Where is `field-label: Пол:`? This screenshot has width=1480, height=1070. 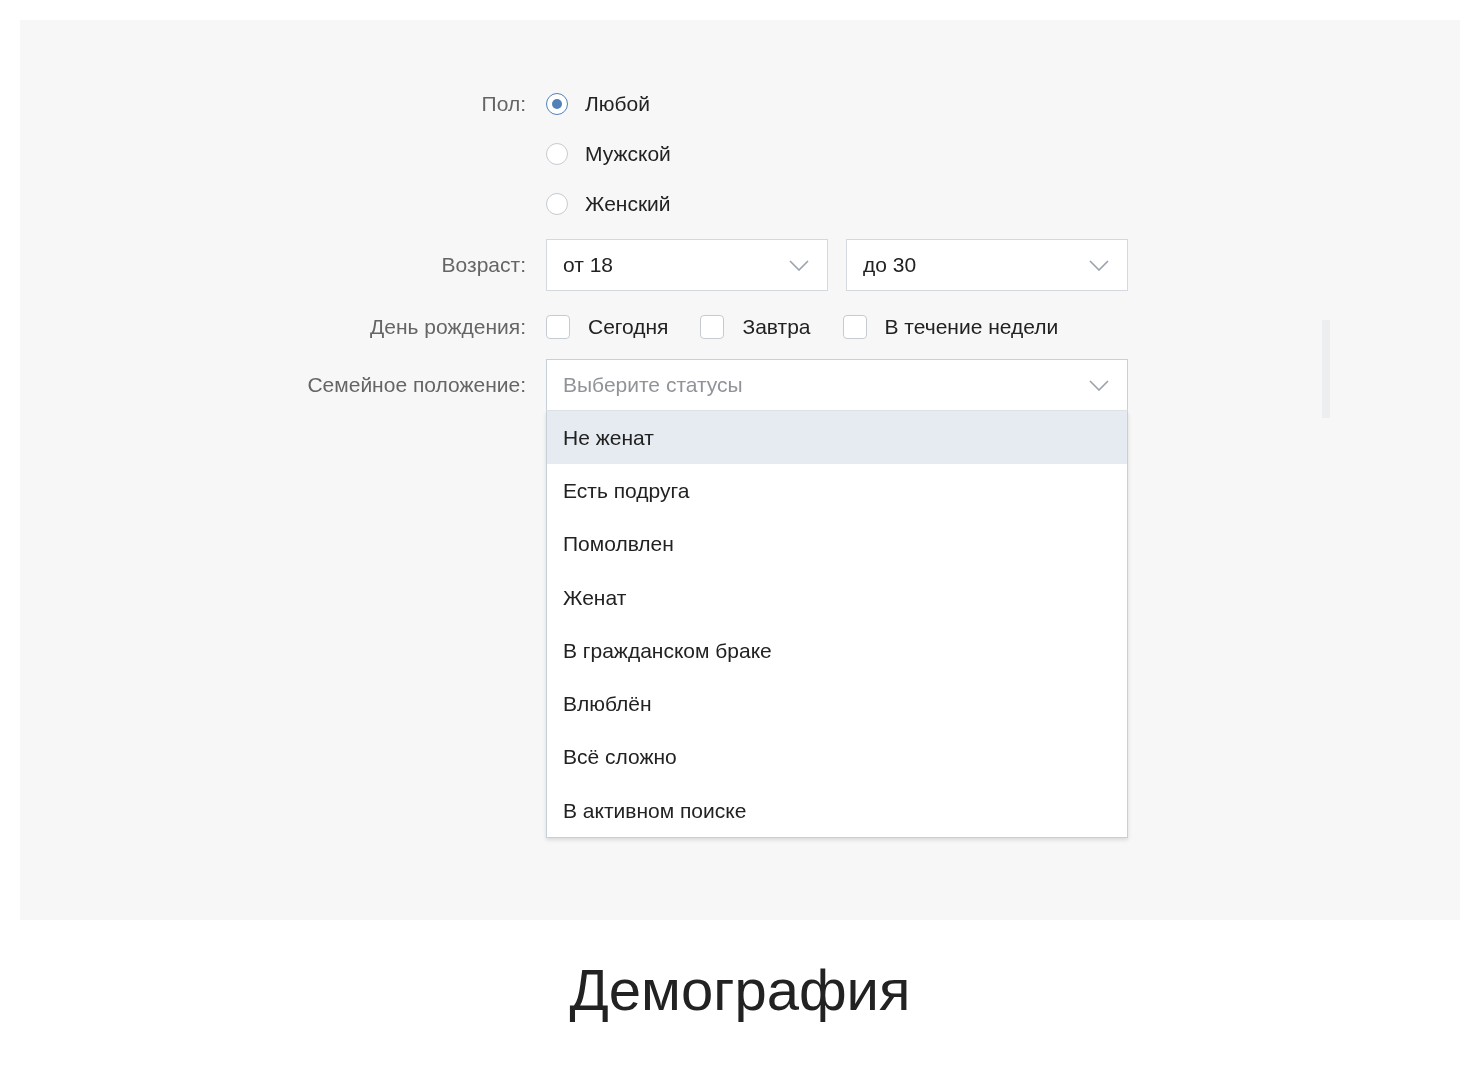
field-label: Пол: is located at coordinates (503, 103).